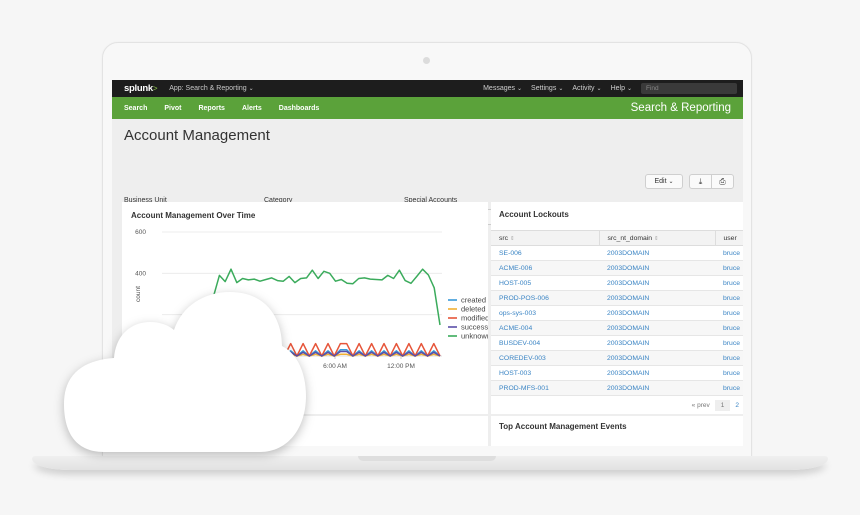 This screenshot has height=515, width=860. I want to click on pagination: « prev 1 2, so click(617, 403).